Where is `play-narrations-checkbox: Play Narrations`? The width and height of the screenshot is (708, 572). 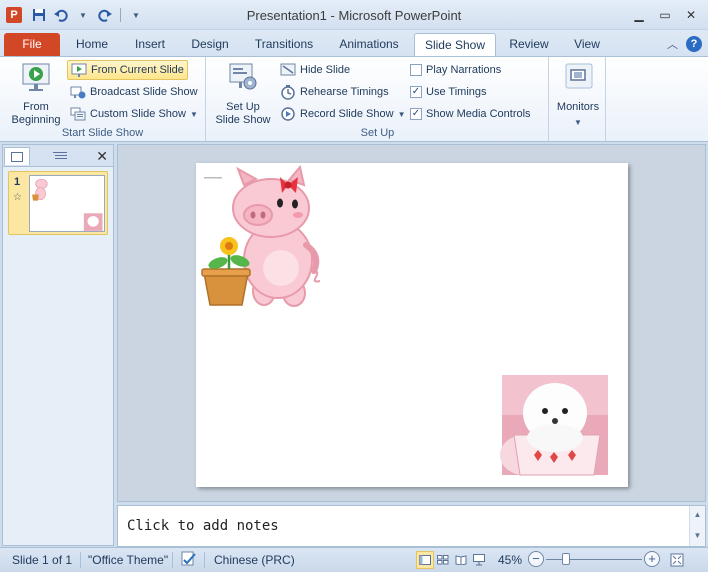 play-narrations-checkbox: Play Narrations is located at coordinates (455, 70).